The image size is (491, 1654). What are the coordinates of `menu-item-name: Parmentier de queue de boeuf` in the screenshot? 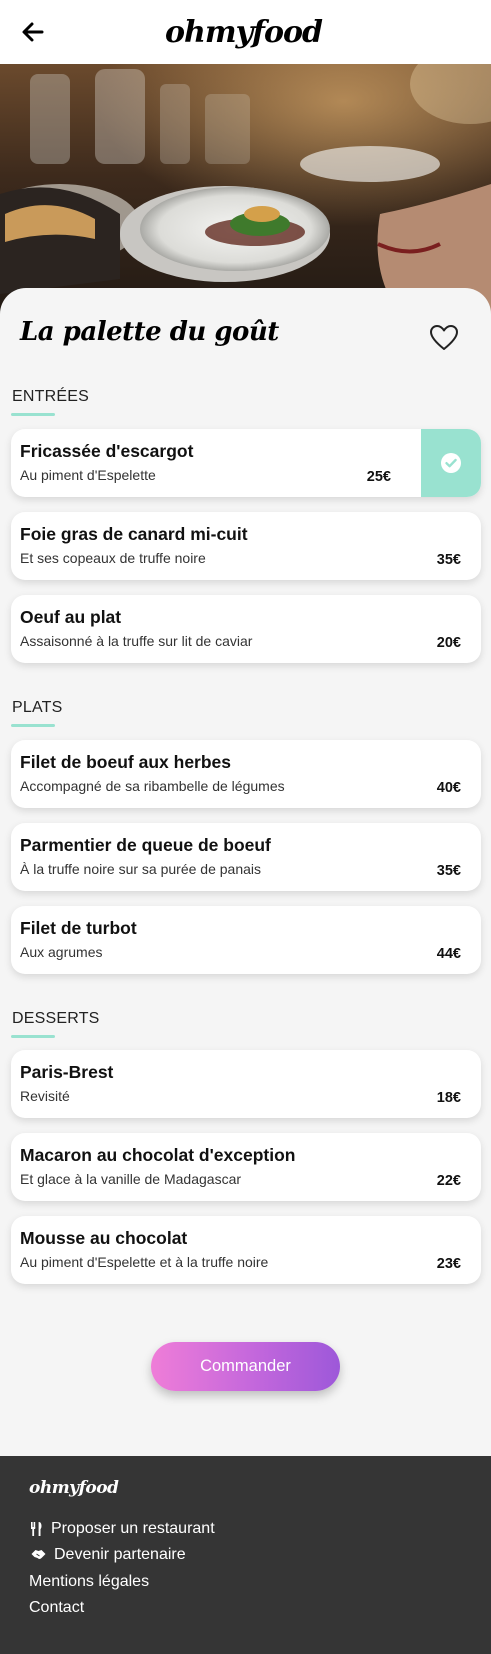 It's located at (145, 845).